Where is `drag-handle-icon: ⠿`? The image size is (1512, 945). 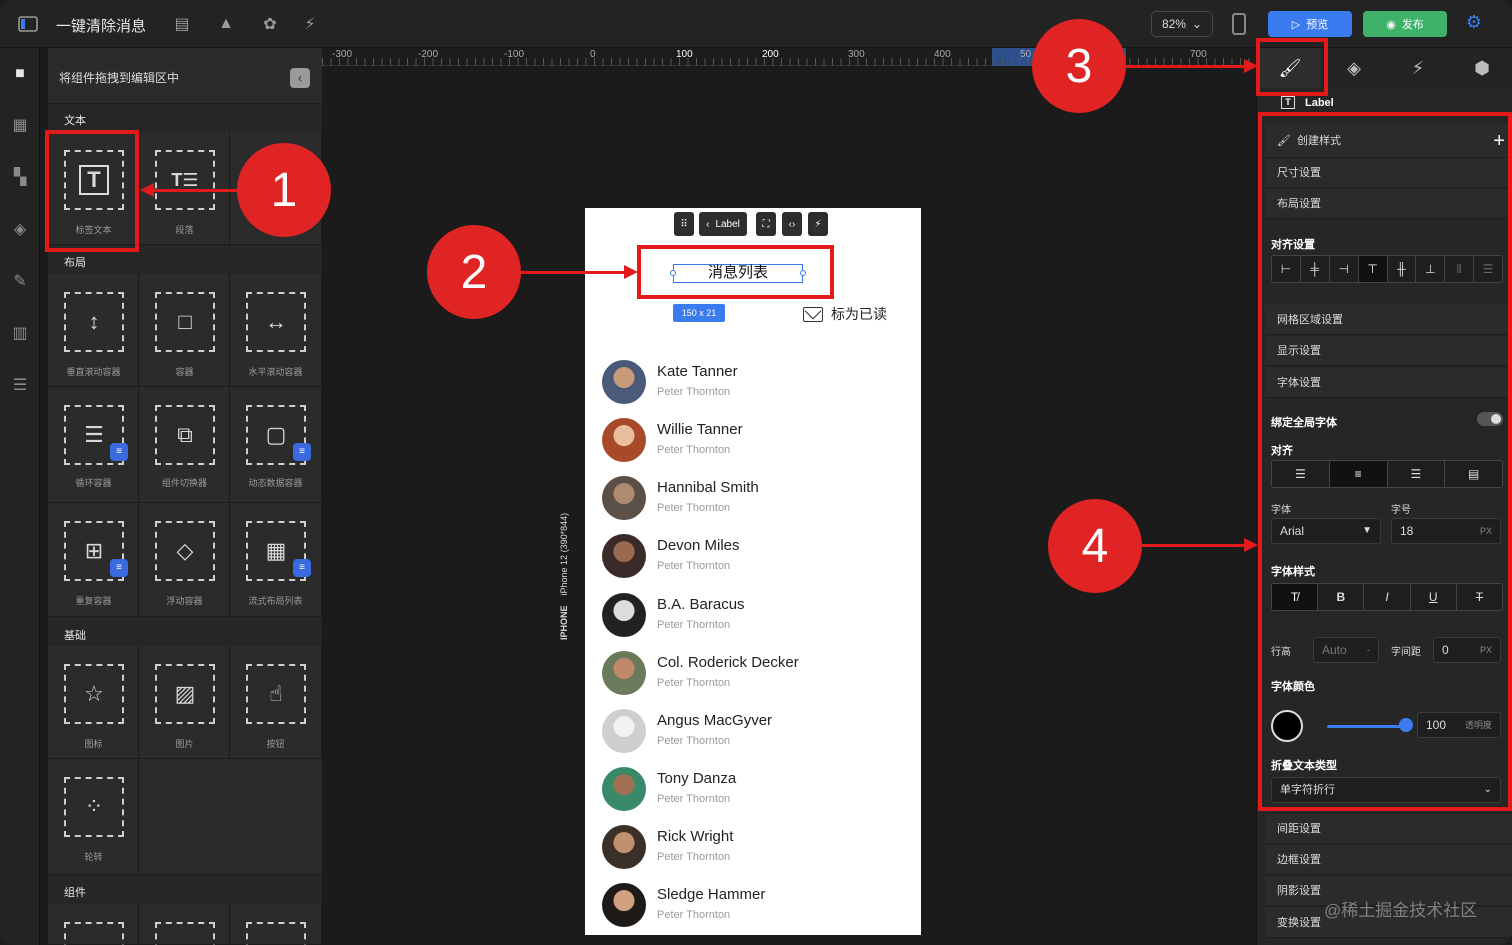
drag-handle-icon: ⠿ is located at coordinates (684, 224).